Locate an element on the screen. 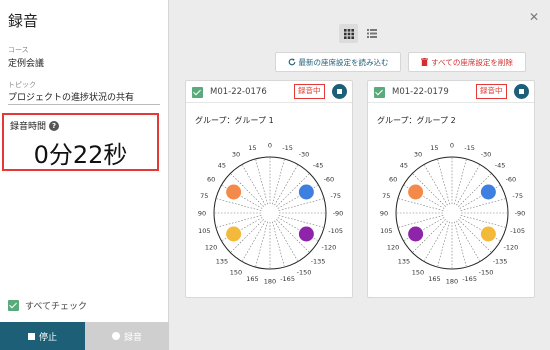 This screenshot has height=350, width=550. delete-all-seat-settings-button: すべての座席設定を削除 is located at coordinates (467, 62).